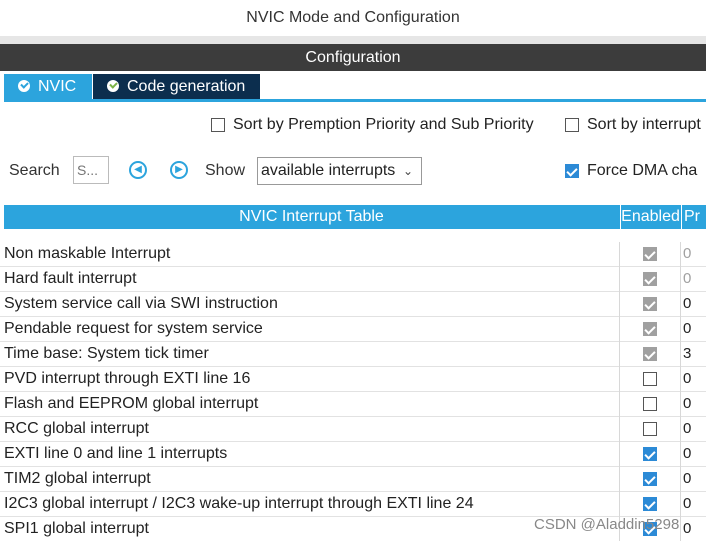 This screenshot has width=706, height=541. Describe the element at coordinates (353, 18) in the screenshot. I see `window-title: NVIC Mode and Configuration` at that location.